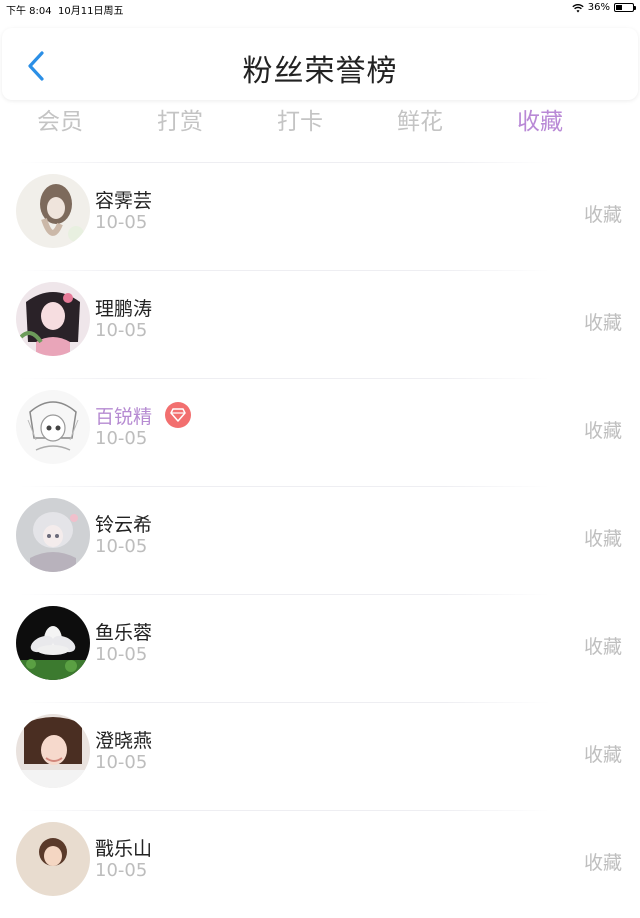  What do you see at coordinates (320, 71) in the screenshot?
I see `page-title: 粉丝荣誉榜` at bounding box center [320, 71].